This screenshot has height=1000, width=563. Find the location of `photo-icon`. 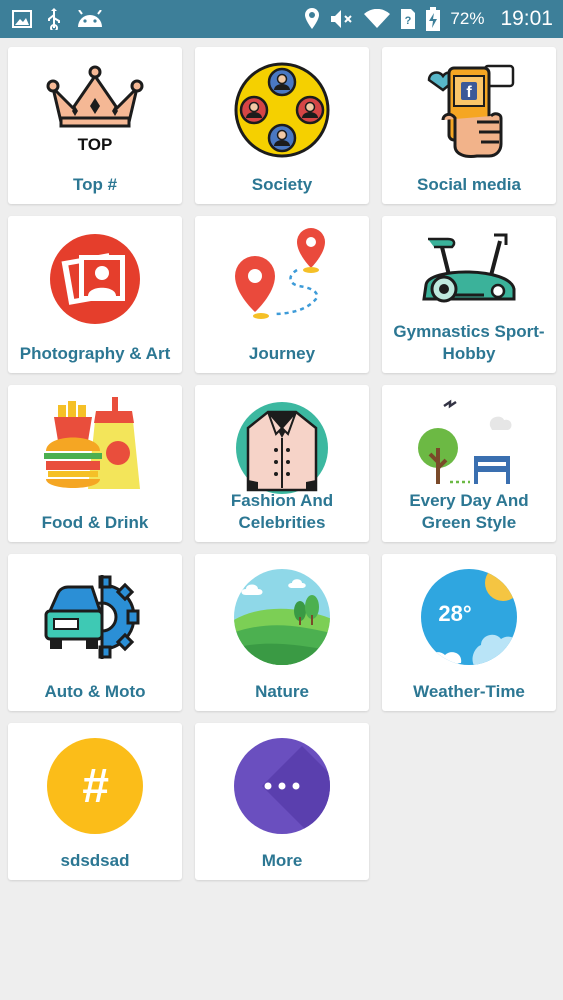

photo-icon is located at coordinates (95, 279).